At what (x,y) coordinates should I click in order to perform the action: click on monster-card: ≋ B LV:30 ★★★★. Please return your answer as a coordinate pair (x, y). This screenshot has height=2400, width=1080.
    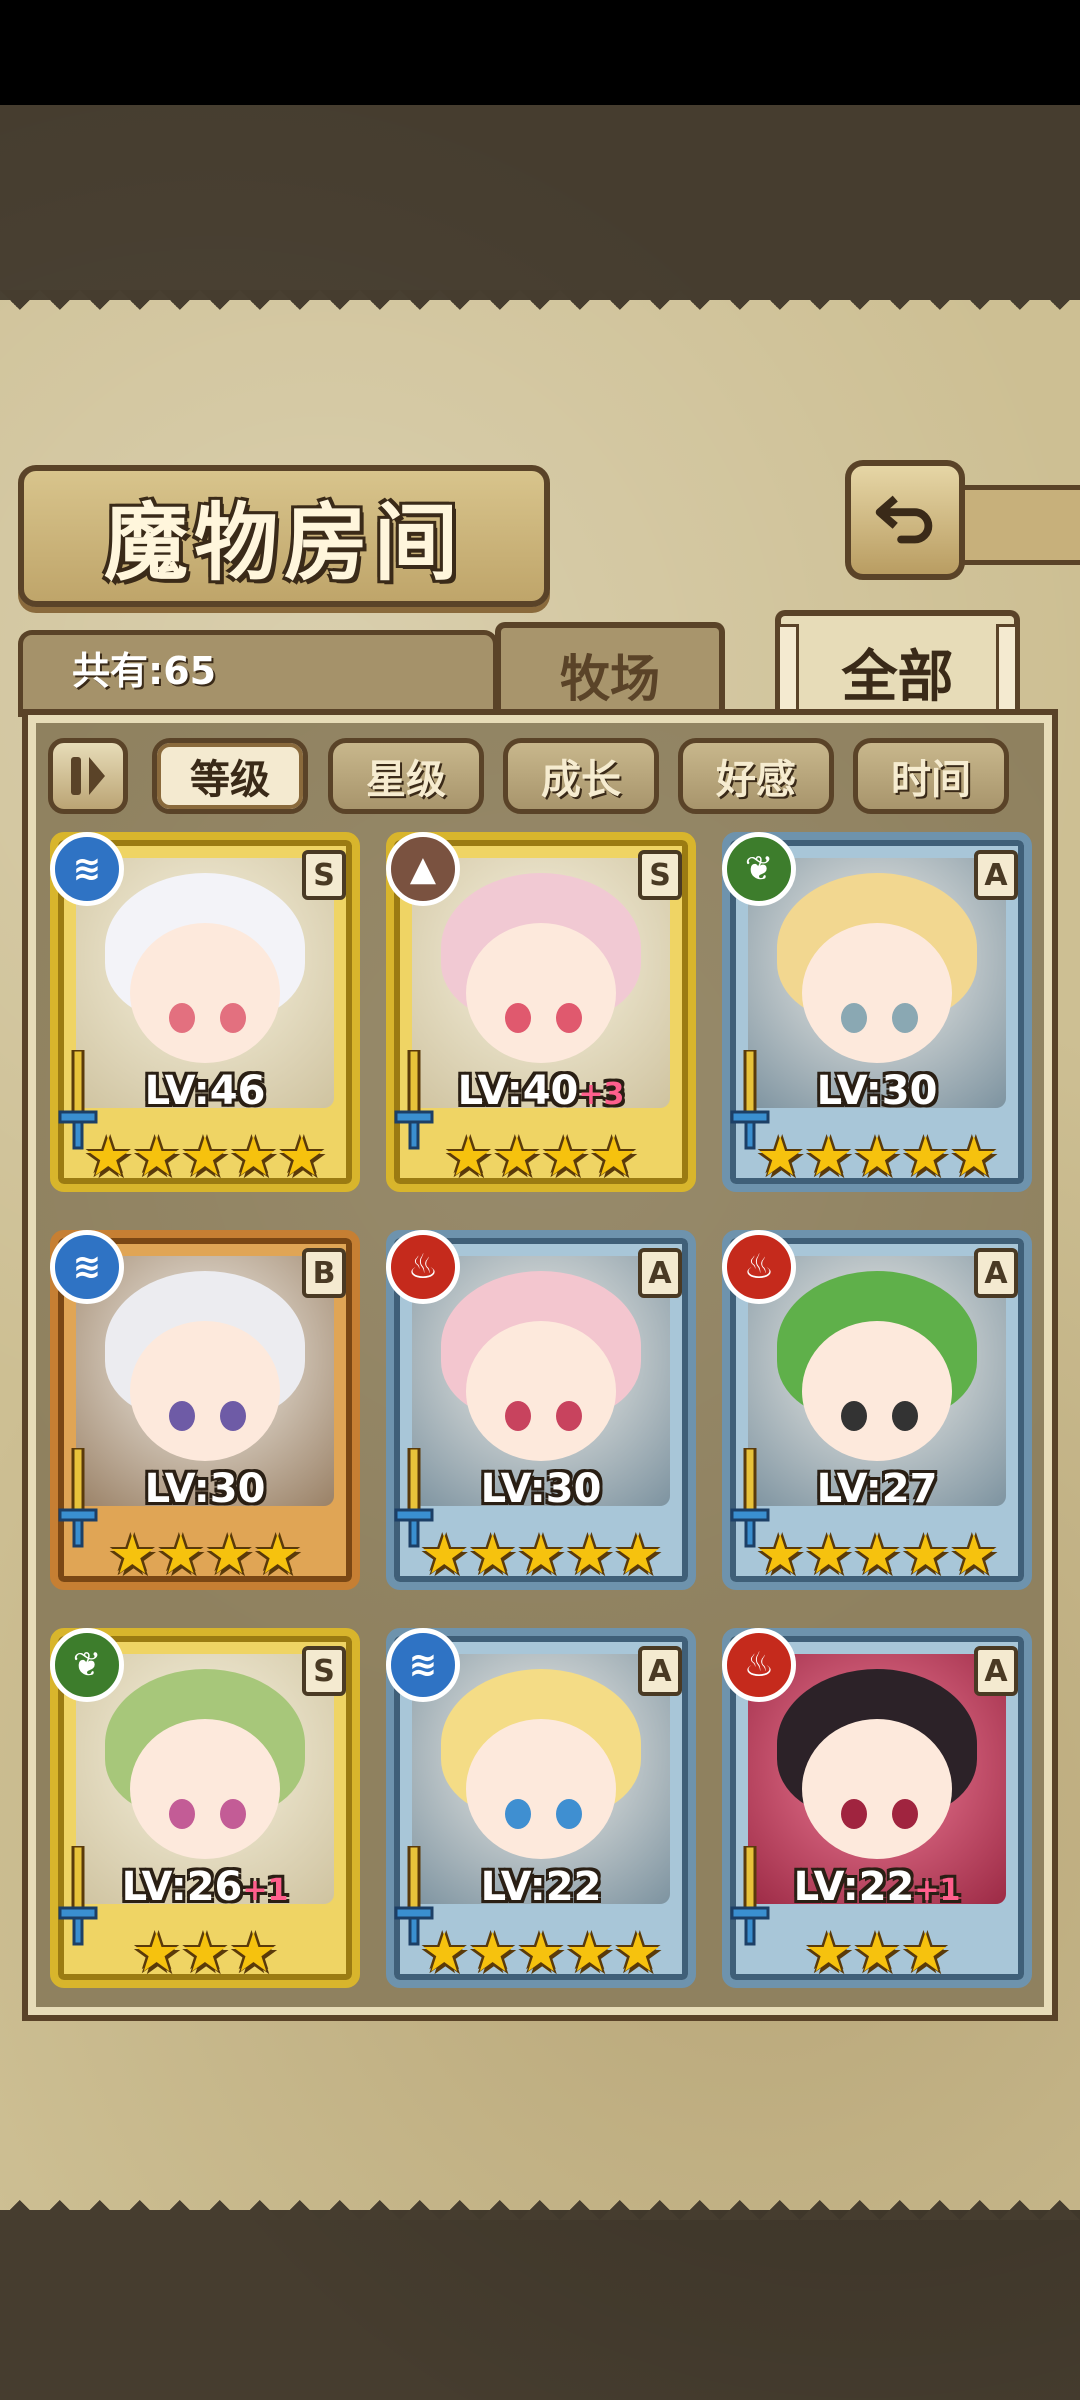
    Looking at the image, I should click on (205, 1410).